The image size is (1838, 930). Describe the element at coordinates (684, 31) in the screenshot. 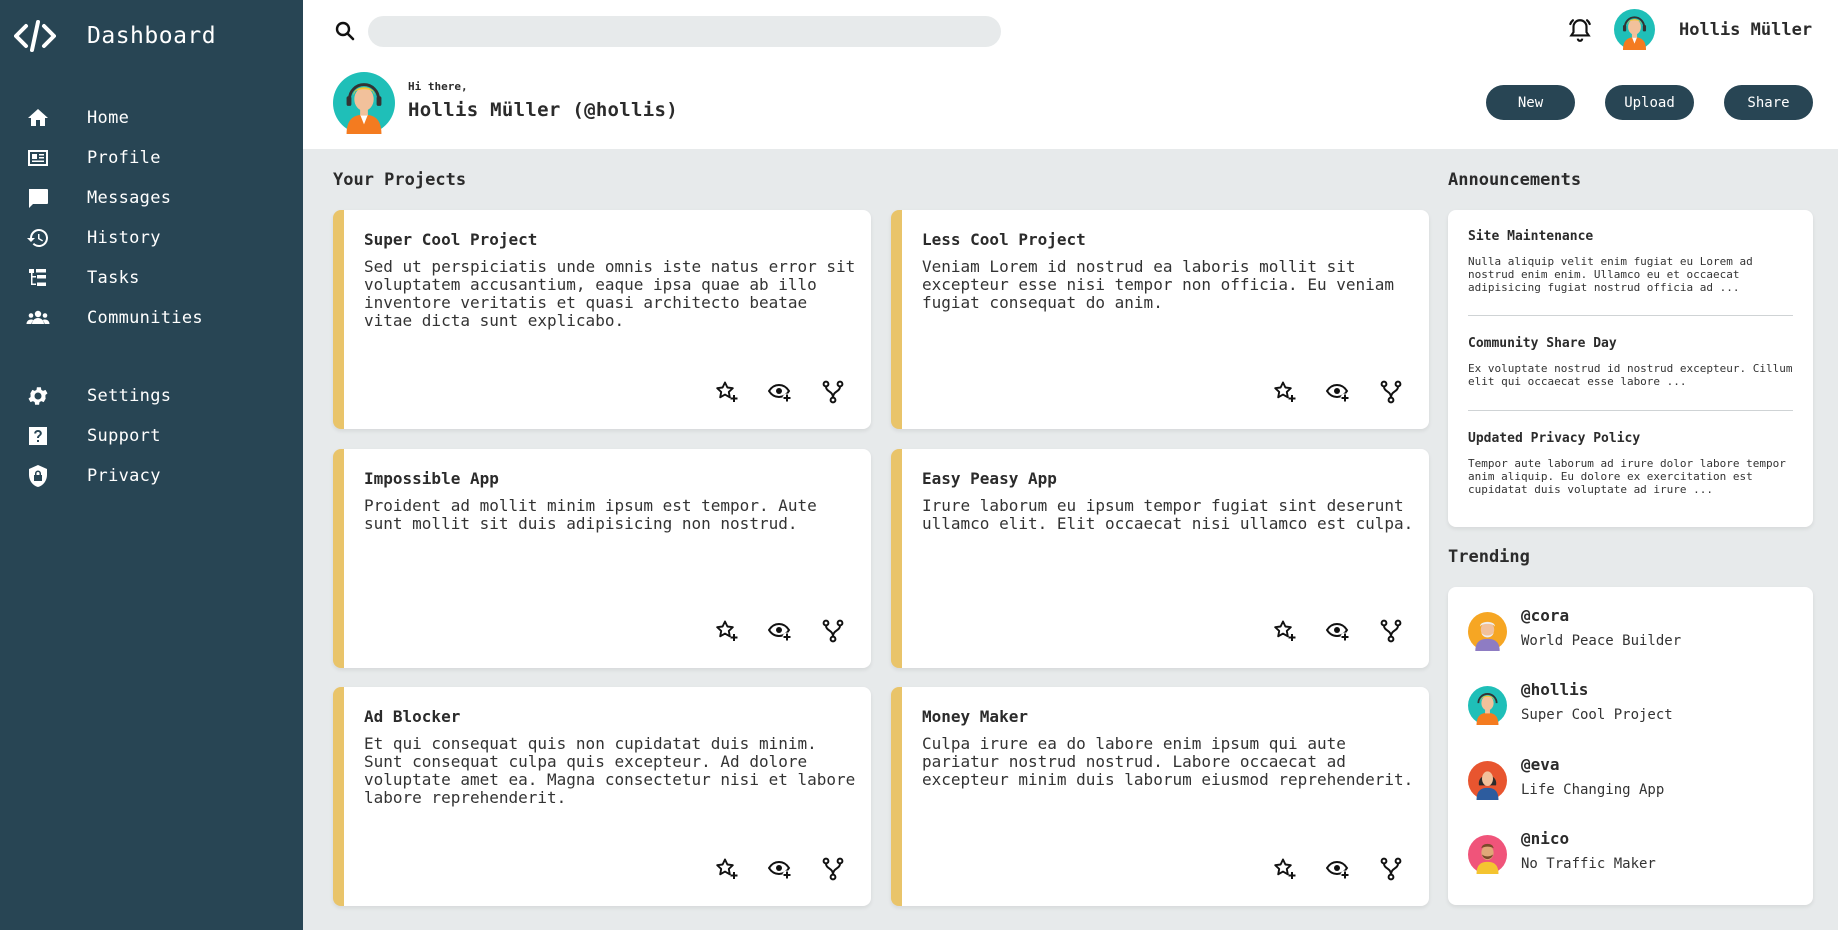

I see `search-input` at that location.